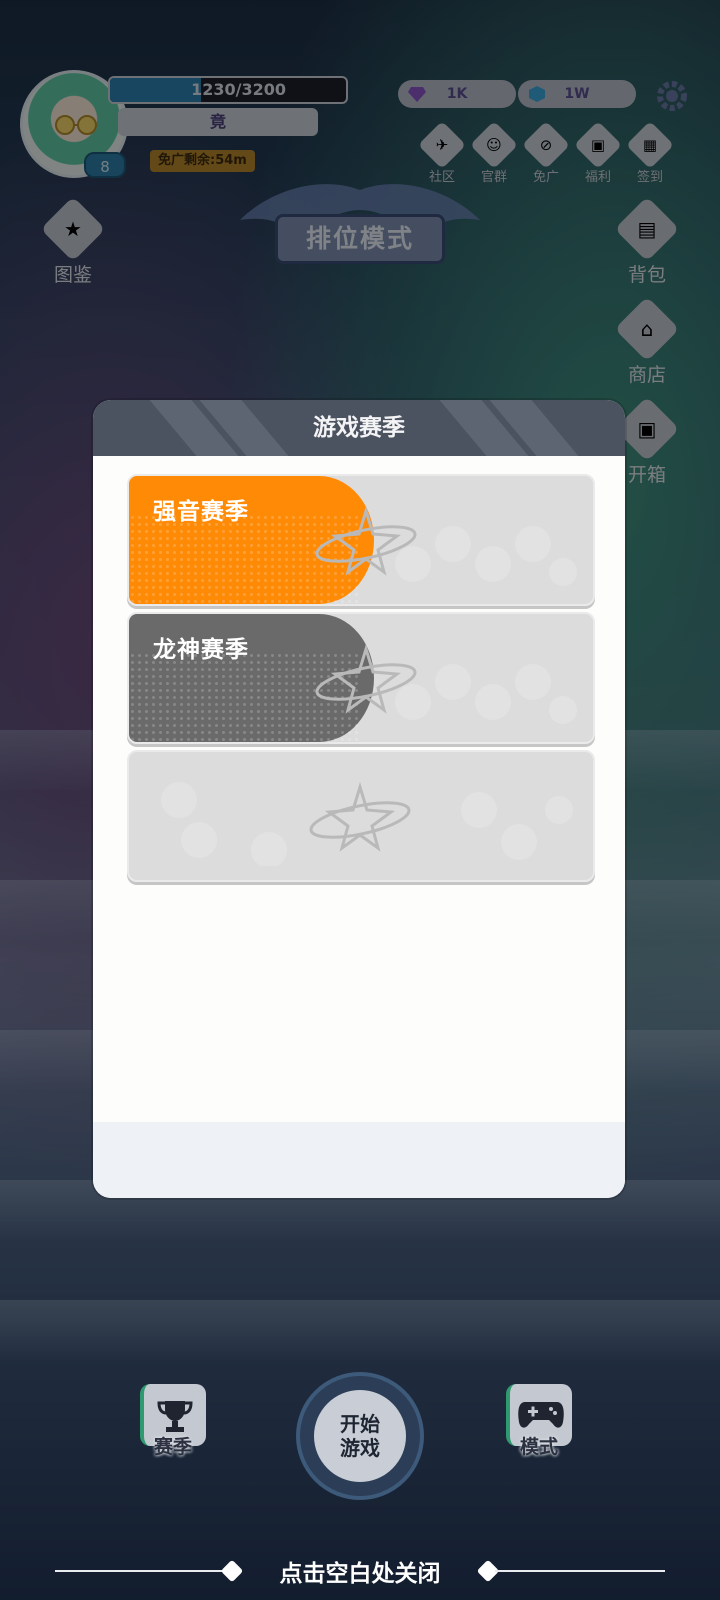  I want to click on gamepad-icon, so click(541, 1415).